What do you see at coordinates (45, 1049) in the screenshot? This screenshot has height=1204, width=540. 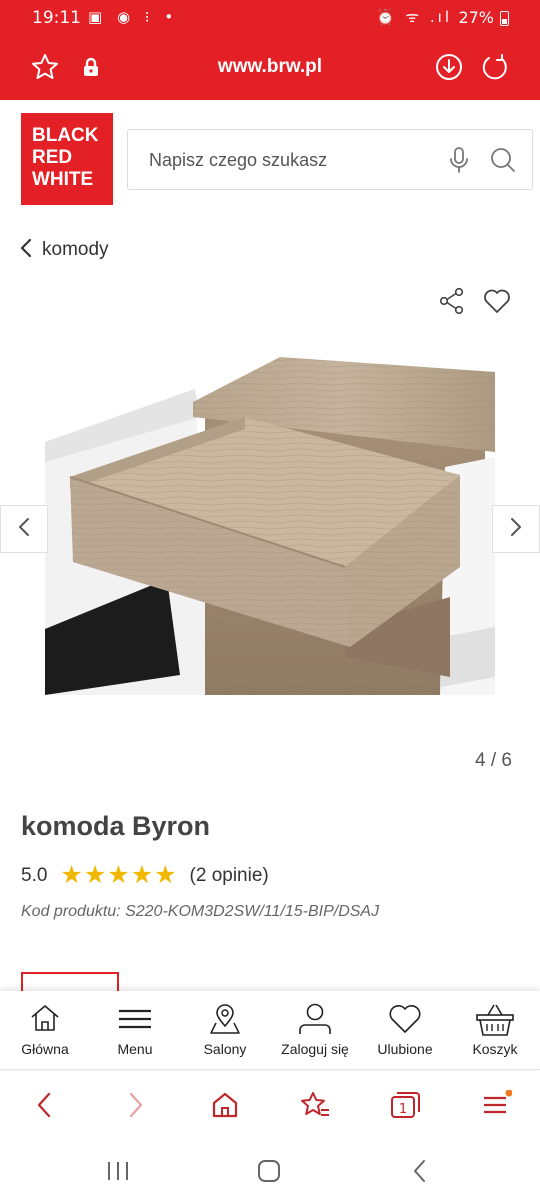 I see `nav-label: Główna` at bounding box center [45, 1049].